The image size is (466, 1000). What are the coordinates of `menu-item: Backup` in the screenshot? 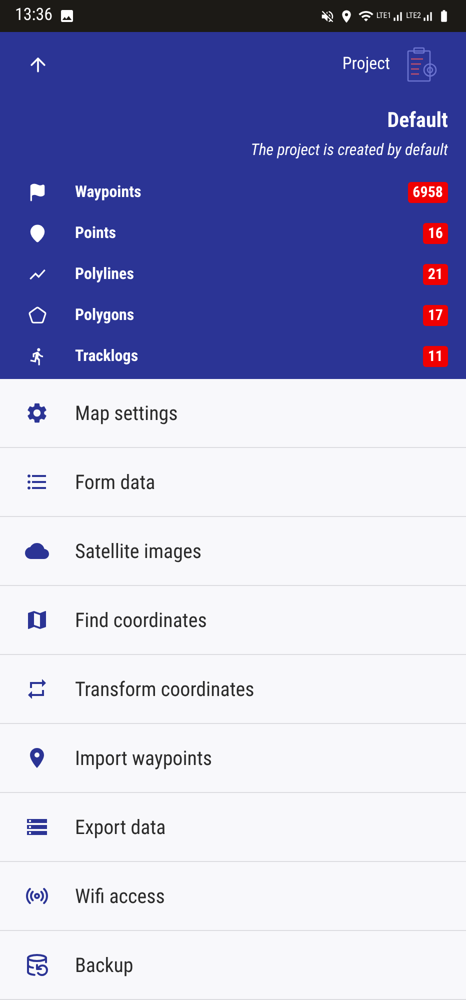 It's located at (233, 965).